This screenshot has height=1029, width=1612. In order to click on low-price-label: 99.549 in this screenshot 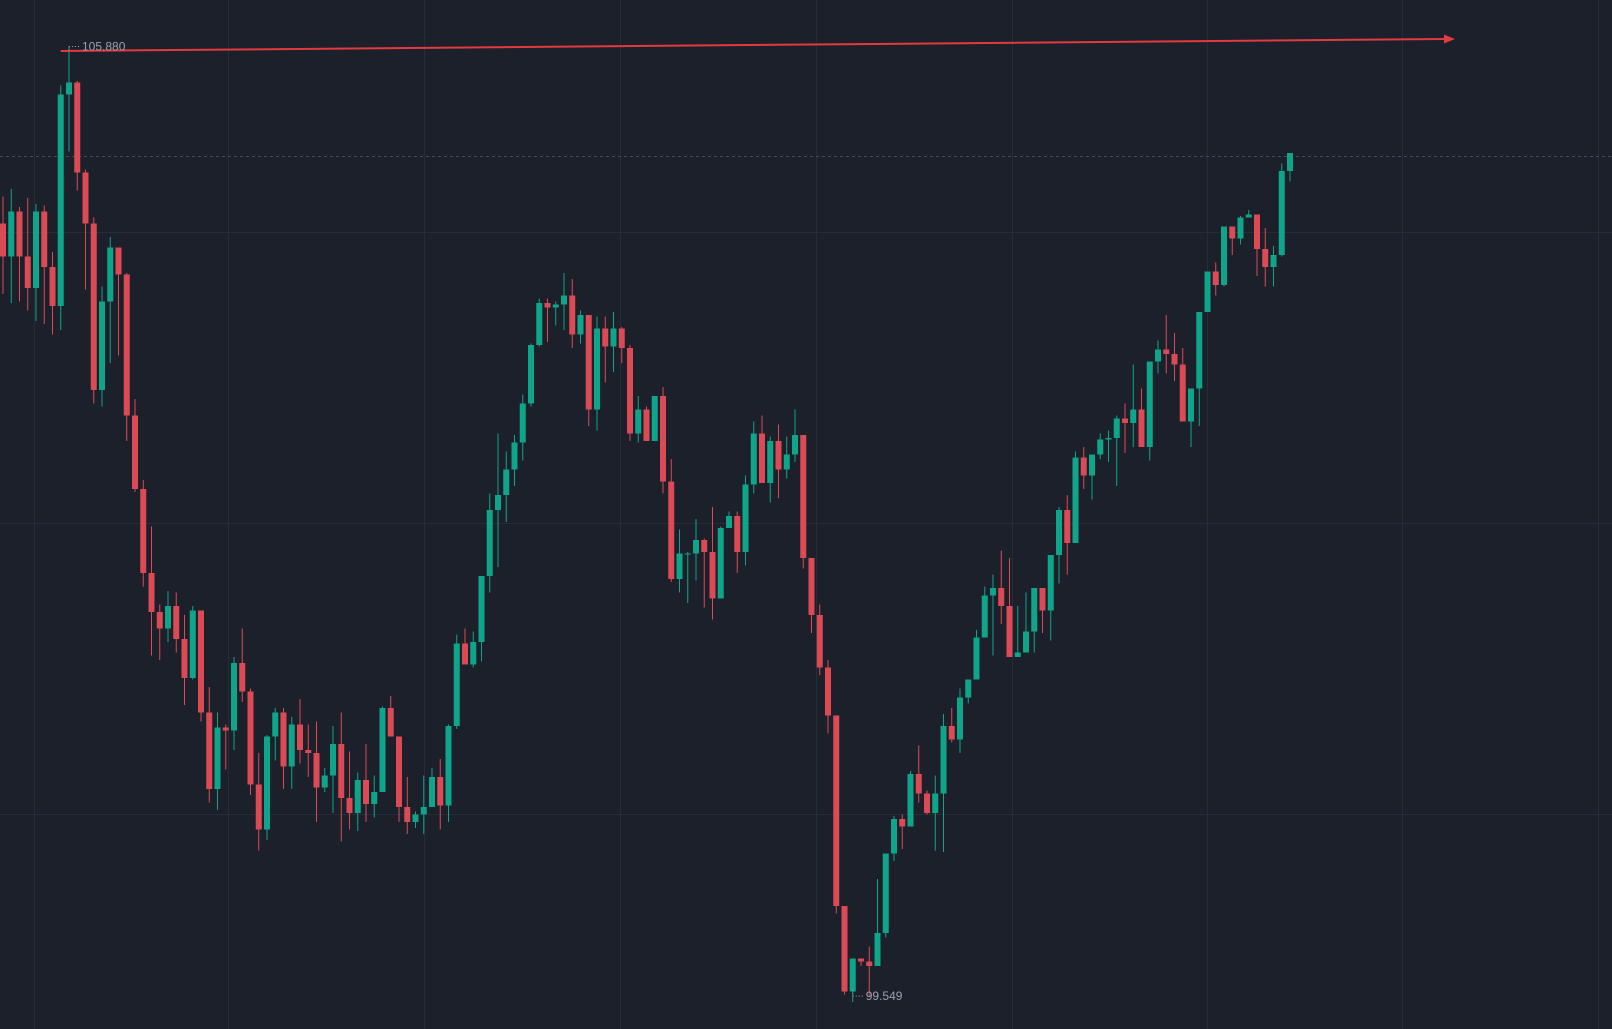, I will do `click(884, 996)`.